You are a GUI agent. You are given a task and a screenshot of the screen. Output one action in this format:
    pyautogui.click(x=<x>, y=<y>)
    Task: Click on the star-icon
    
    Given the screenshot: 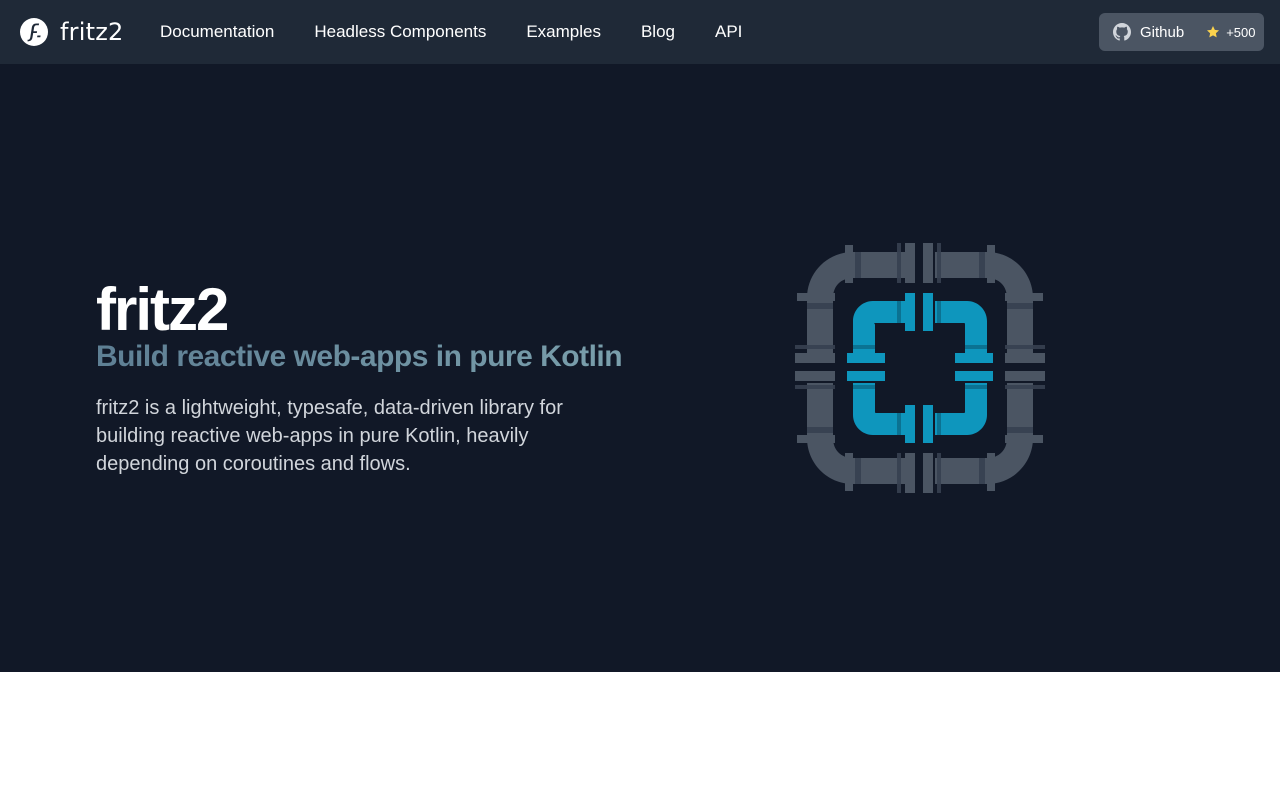 What is the action you would take?
    pyautogui.click(x=1213, y=32)
    